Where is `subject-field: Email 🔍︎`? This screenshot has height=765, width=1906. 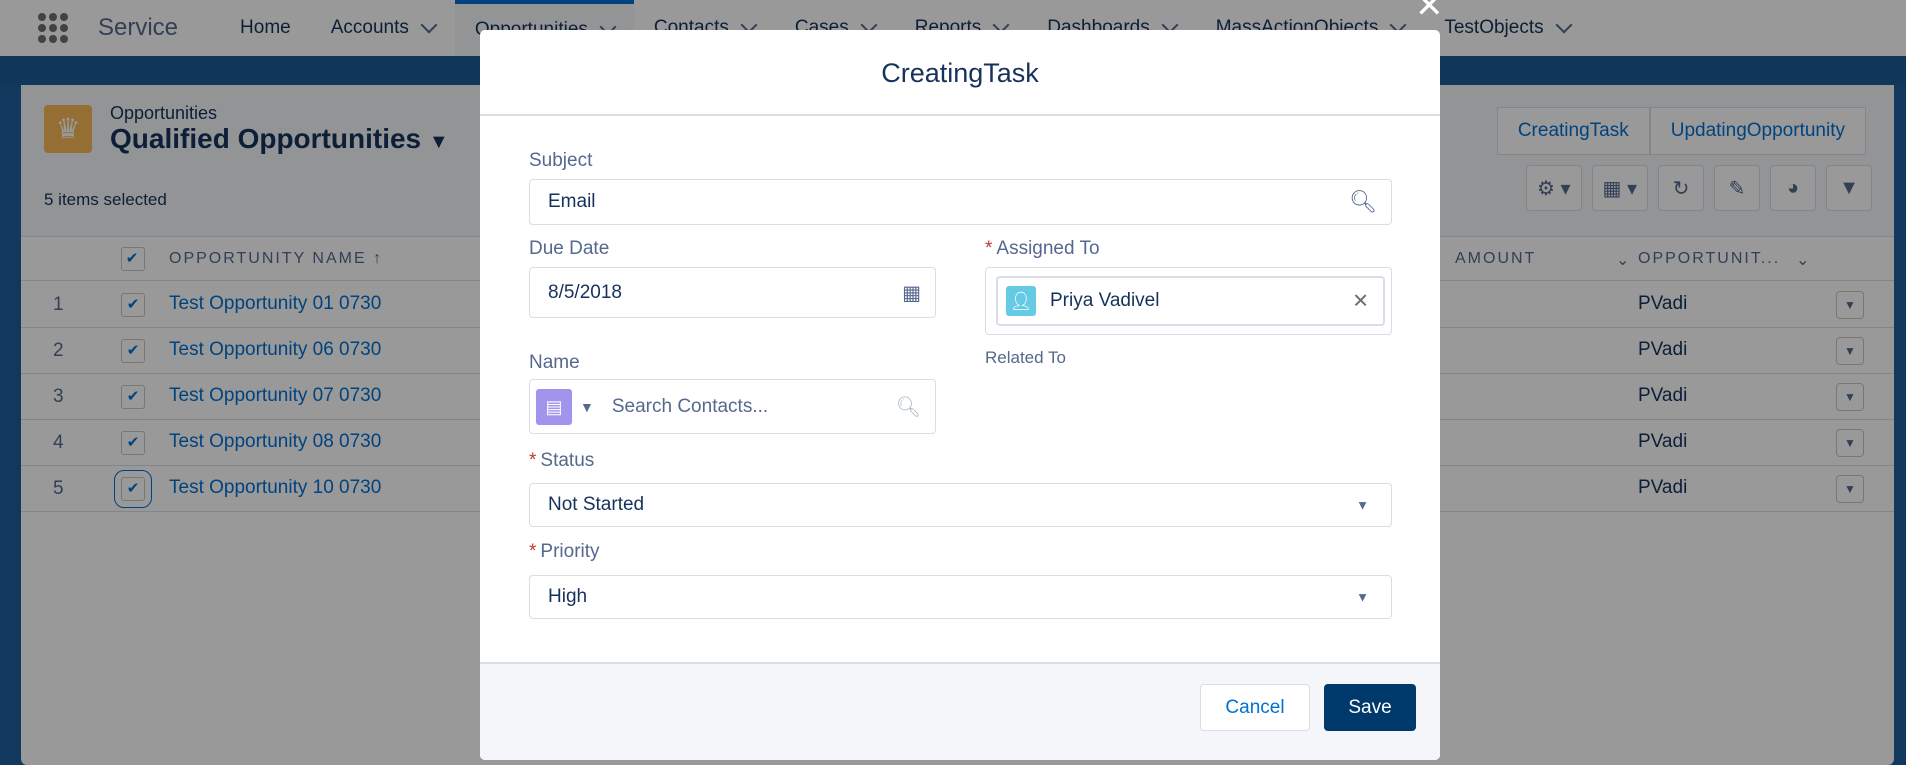
subject-field: Email 🔍︎ is located at coordinates (960, 202).